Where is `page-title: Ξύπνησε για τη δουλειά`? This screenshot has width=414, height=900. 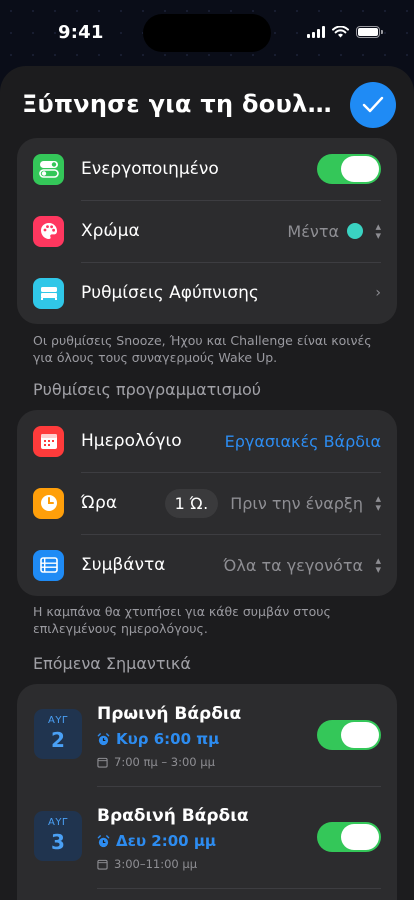 page-title: Ξύπνησε για τη δουλειά is located at coordinates (181, 104).